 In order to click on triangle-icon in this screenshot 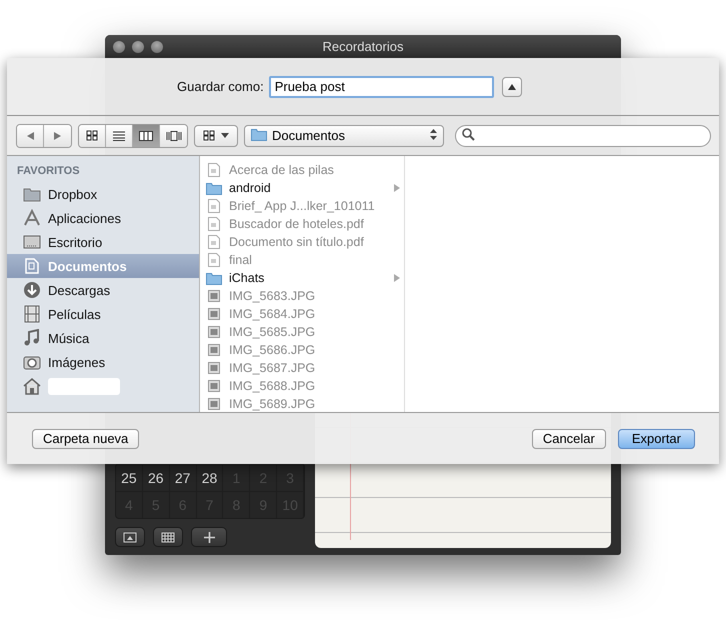, I will do `click(512, 87)`.